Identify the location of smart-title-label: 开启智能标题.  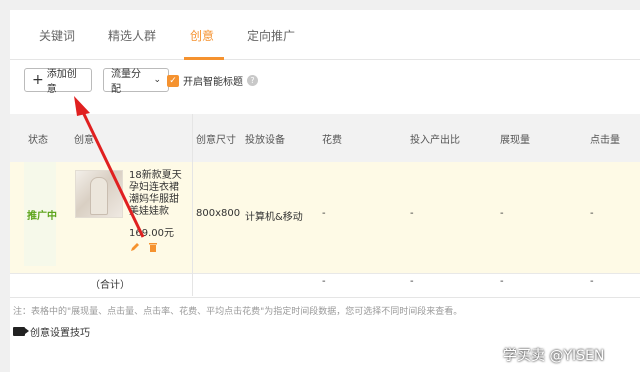
(213, 82).